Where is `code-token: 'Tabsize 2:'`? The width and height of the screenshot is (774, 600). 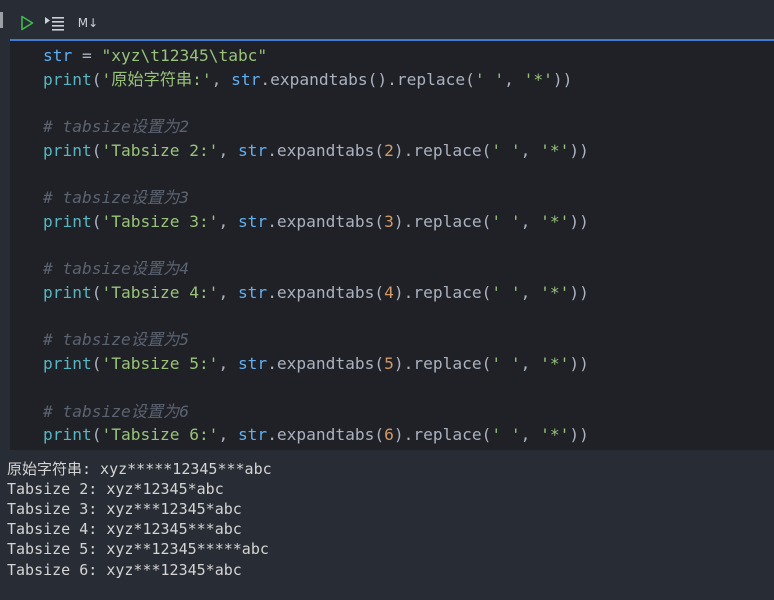
code-token: 'Tabsize 2:' is located at coordinates (160, 150).